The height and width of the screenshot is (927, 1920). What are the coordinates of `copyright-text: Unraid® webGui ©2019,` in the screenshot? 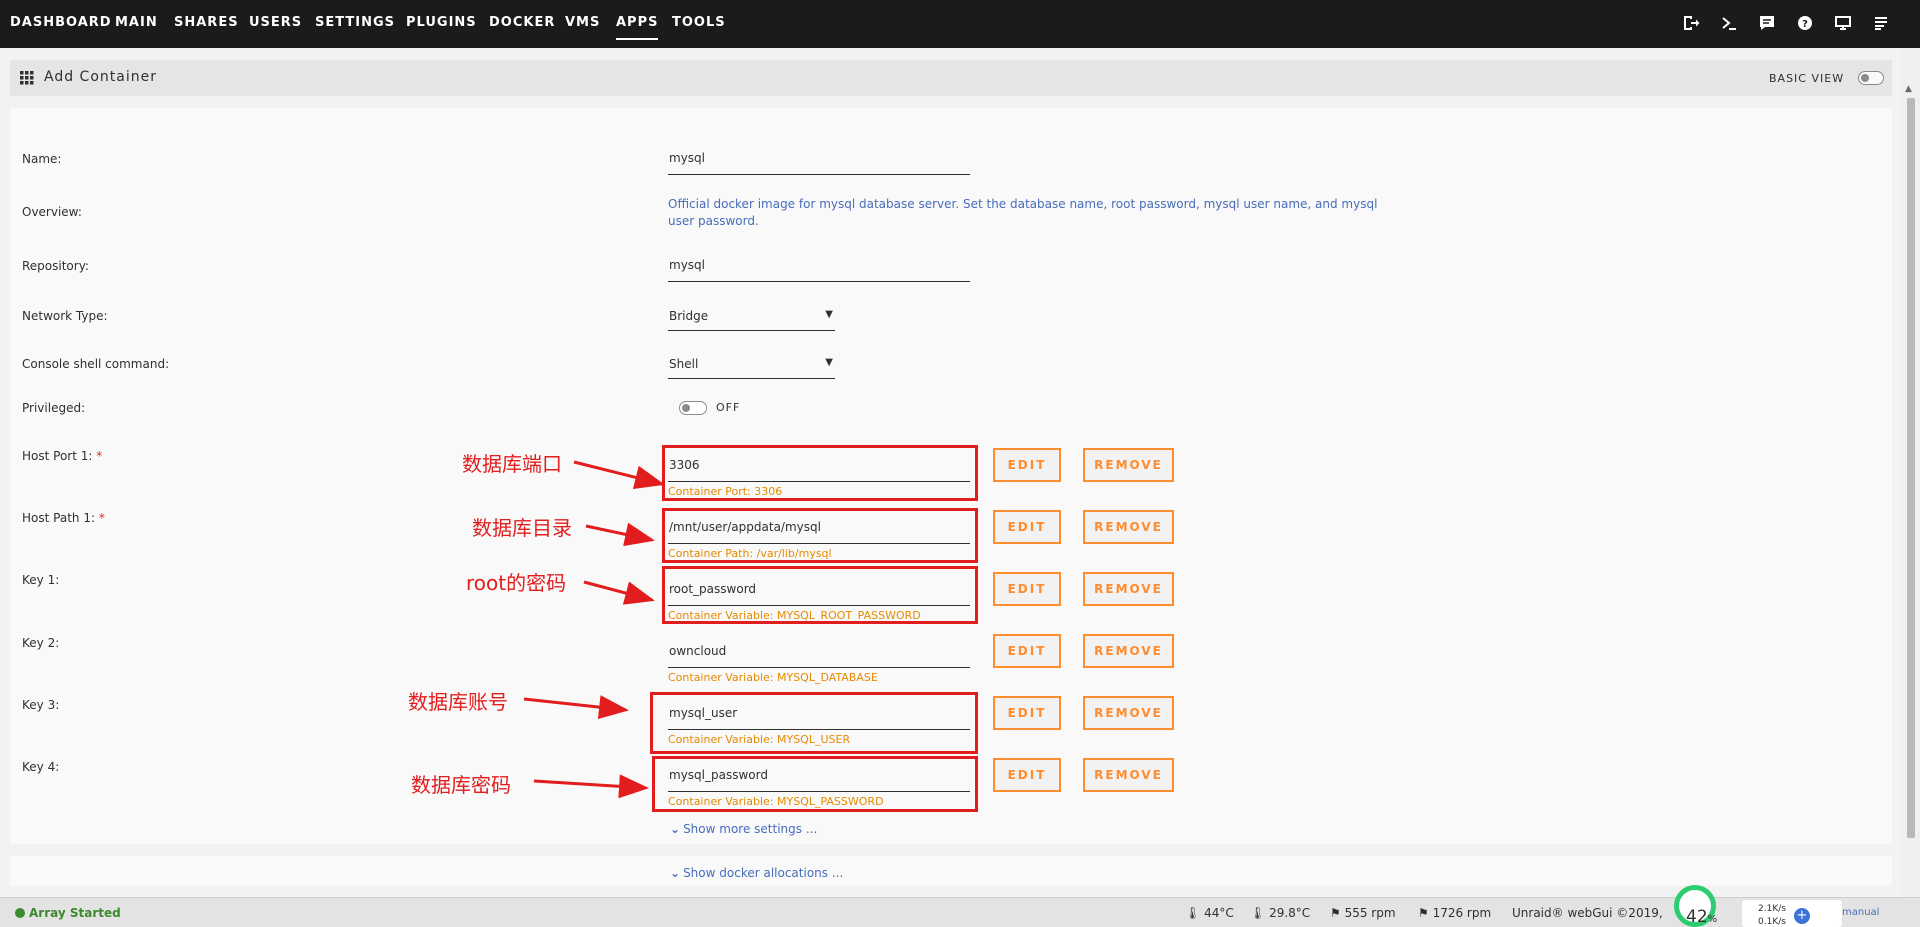 It's located at (1587, 913).